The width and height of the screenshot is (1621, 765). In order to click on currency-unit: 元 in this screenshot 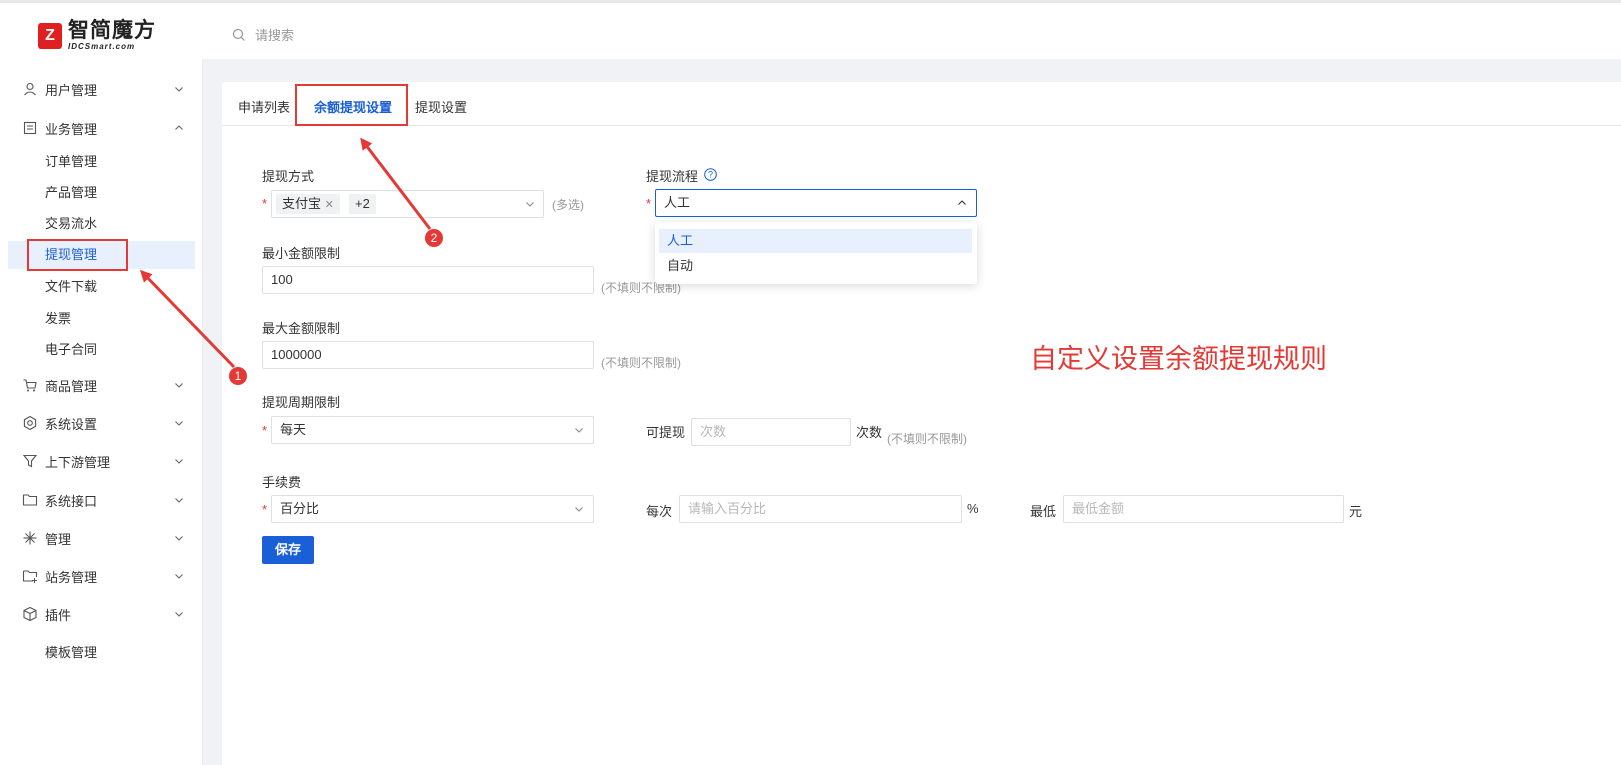, I will do `click(1356, 511)`.